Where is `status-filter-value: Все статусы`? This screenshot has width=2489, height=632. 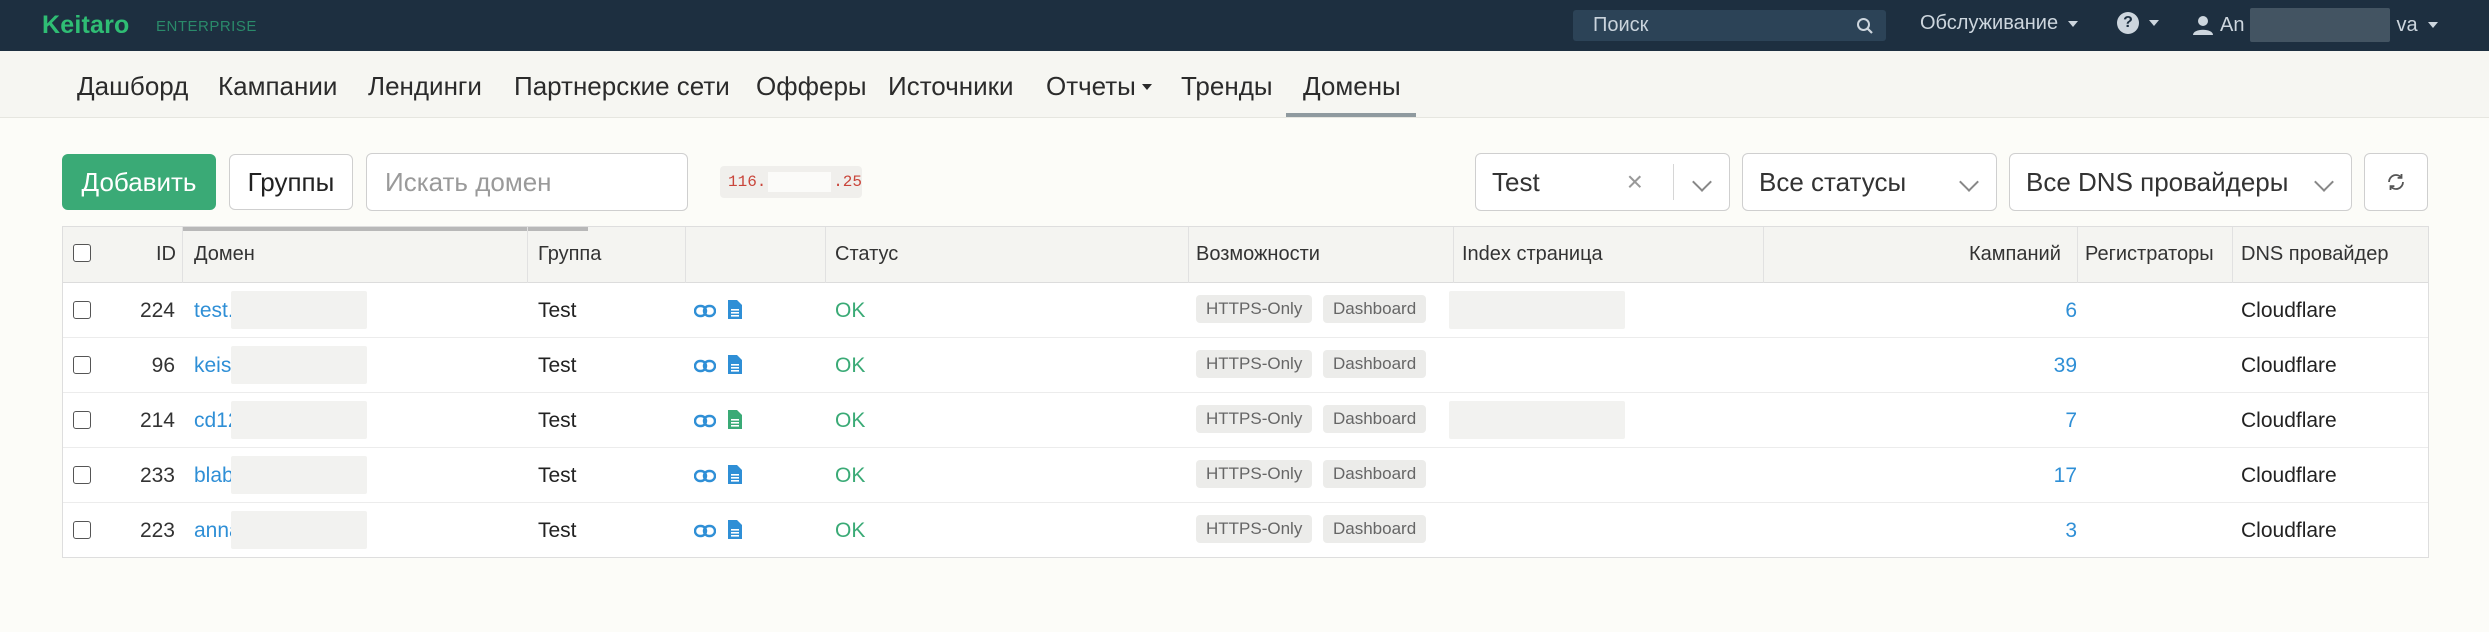
status-filter-value: Все статусы is located at coordinates (1833, 181).